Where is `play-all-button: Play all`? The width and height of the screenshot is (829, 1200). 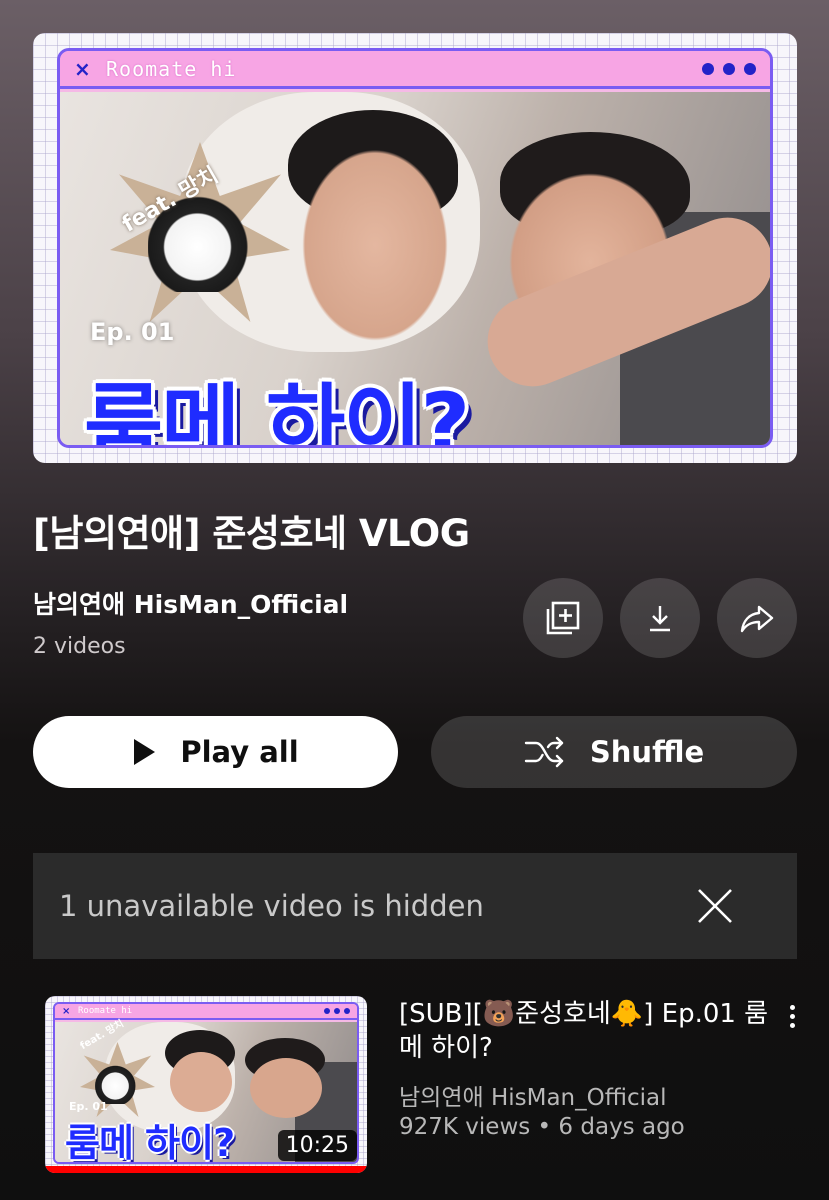 play-all-button: Play all is located at coordinates (215, 752).